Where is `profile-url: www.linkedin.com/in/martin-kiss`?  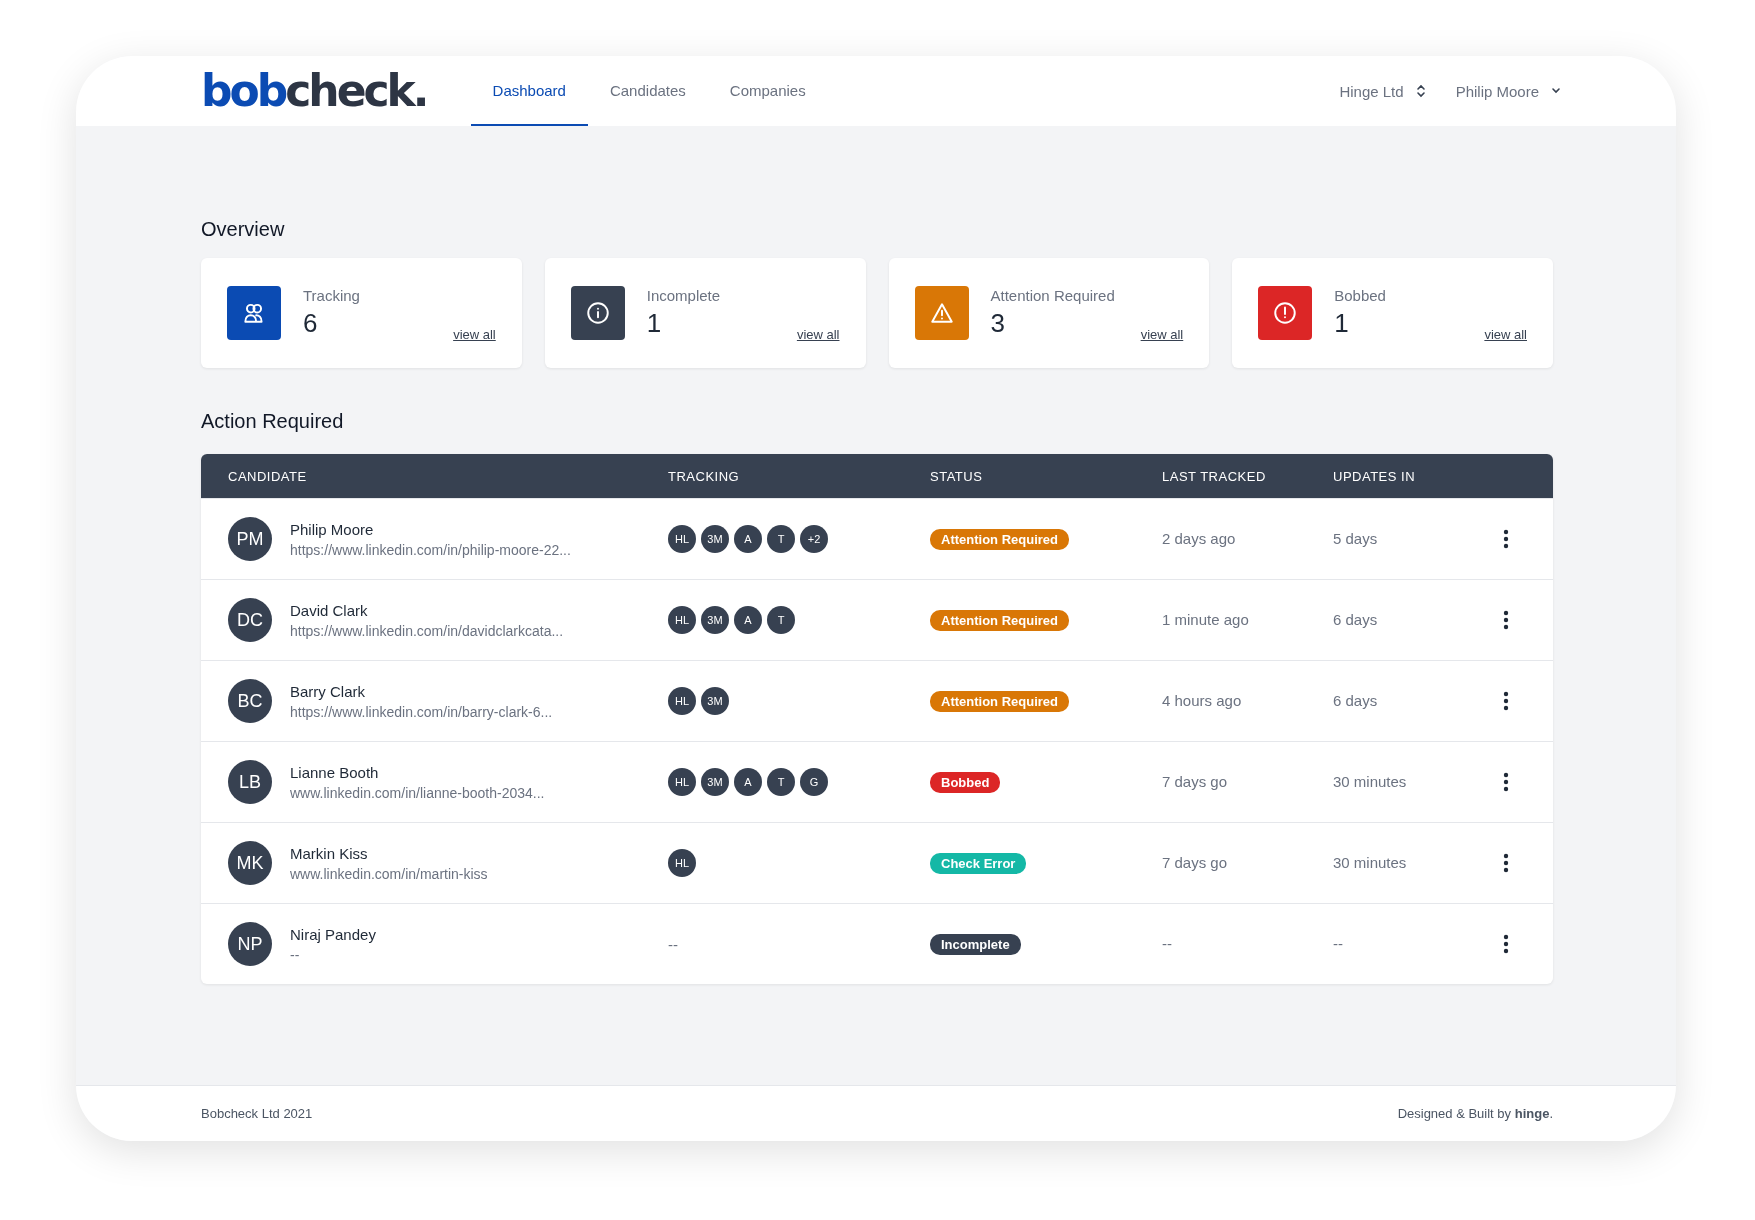
profile-url: www.linkedin.com/in/martin-kiss is located at coordinates (389, 873).